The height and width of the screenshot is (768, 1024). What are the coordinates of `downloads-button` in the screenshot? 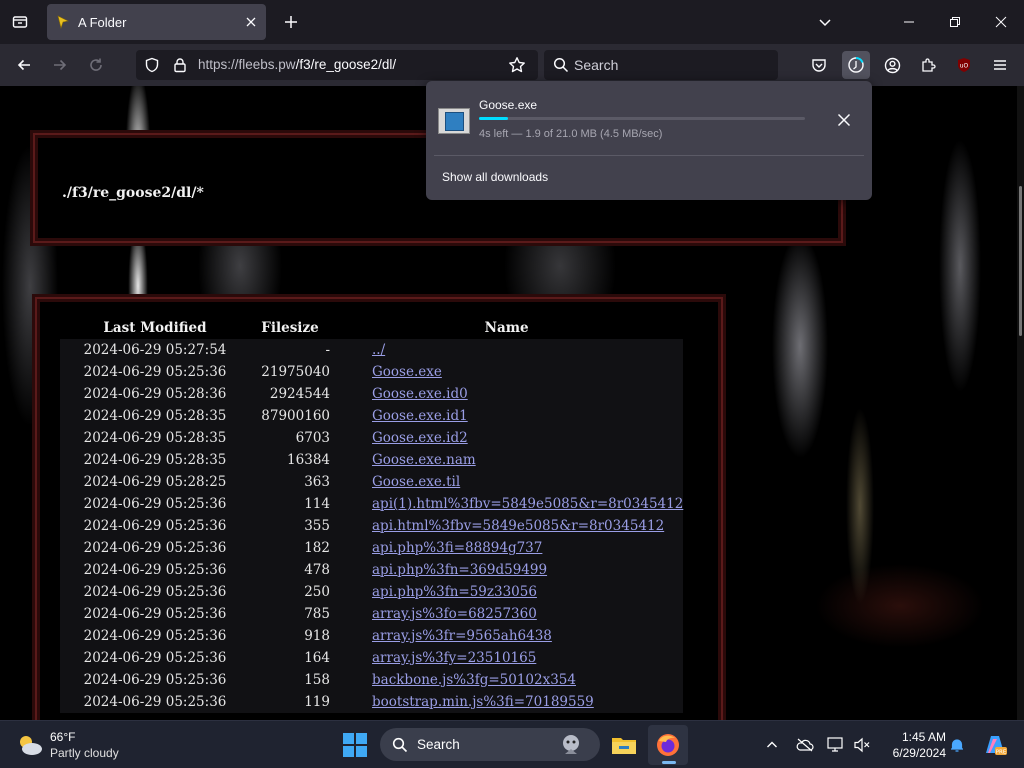 It's located at (856, 65).